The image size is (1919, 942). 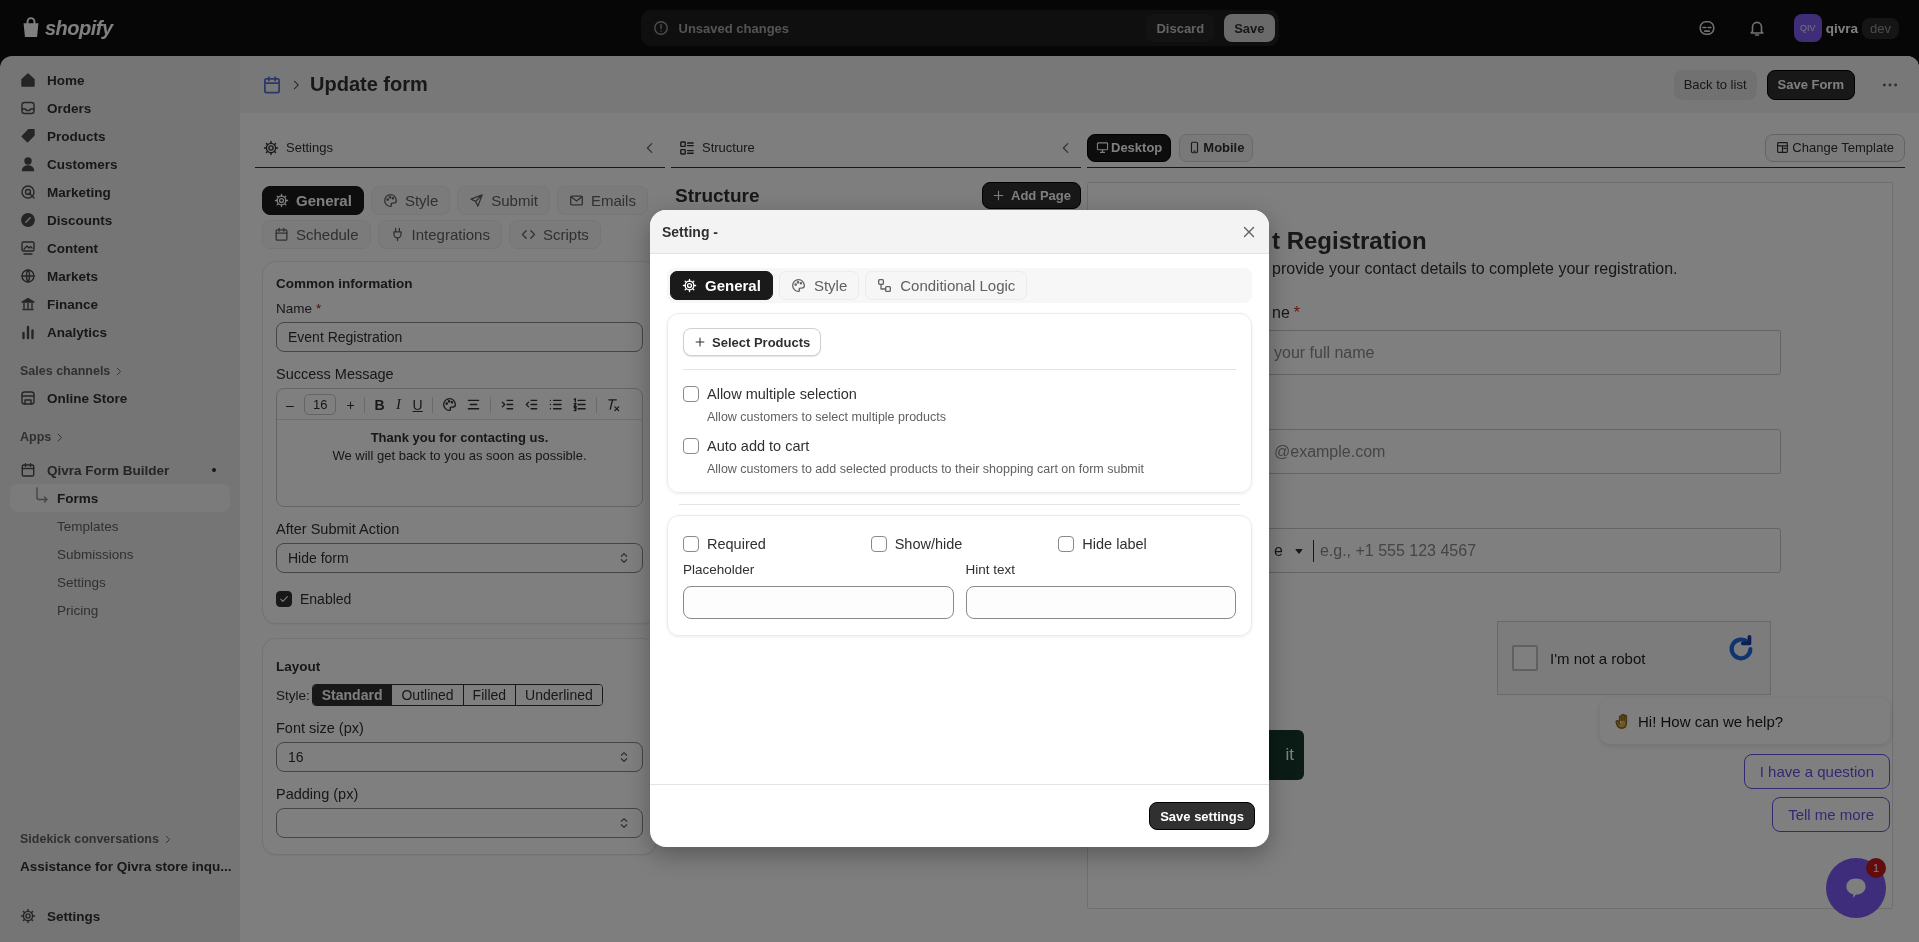 I want to click on captcha-checkbox, so click(x=1525, y=658).